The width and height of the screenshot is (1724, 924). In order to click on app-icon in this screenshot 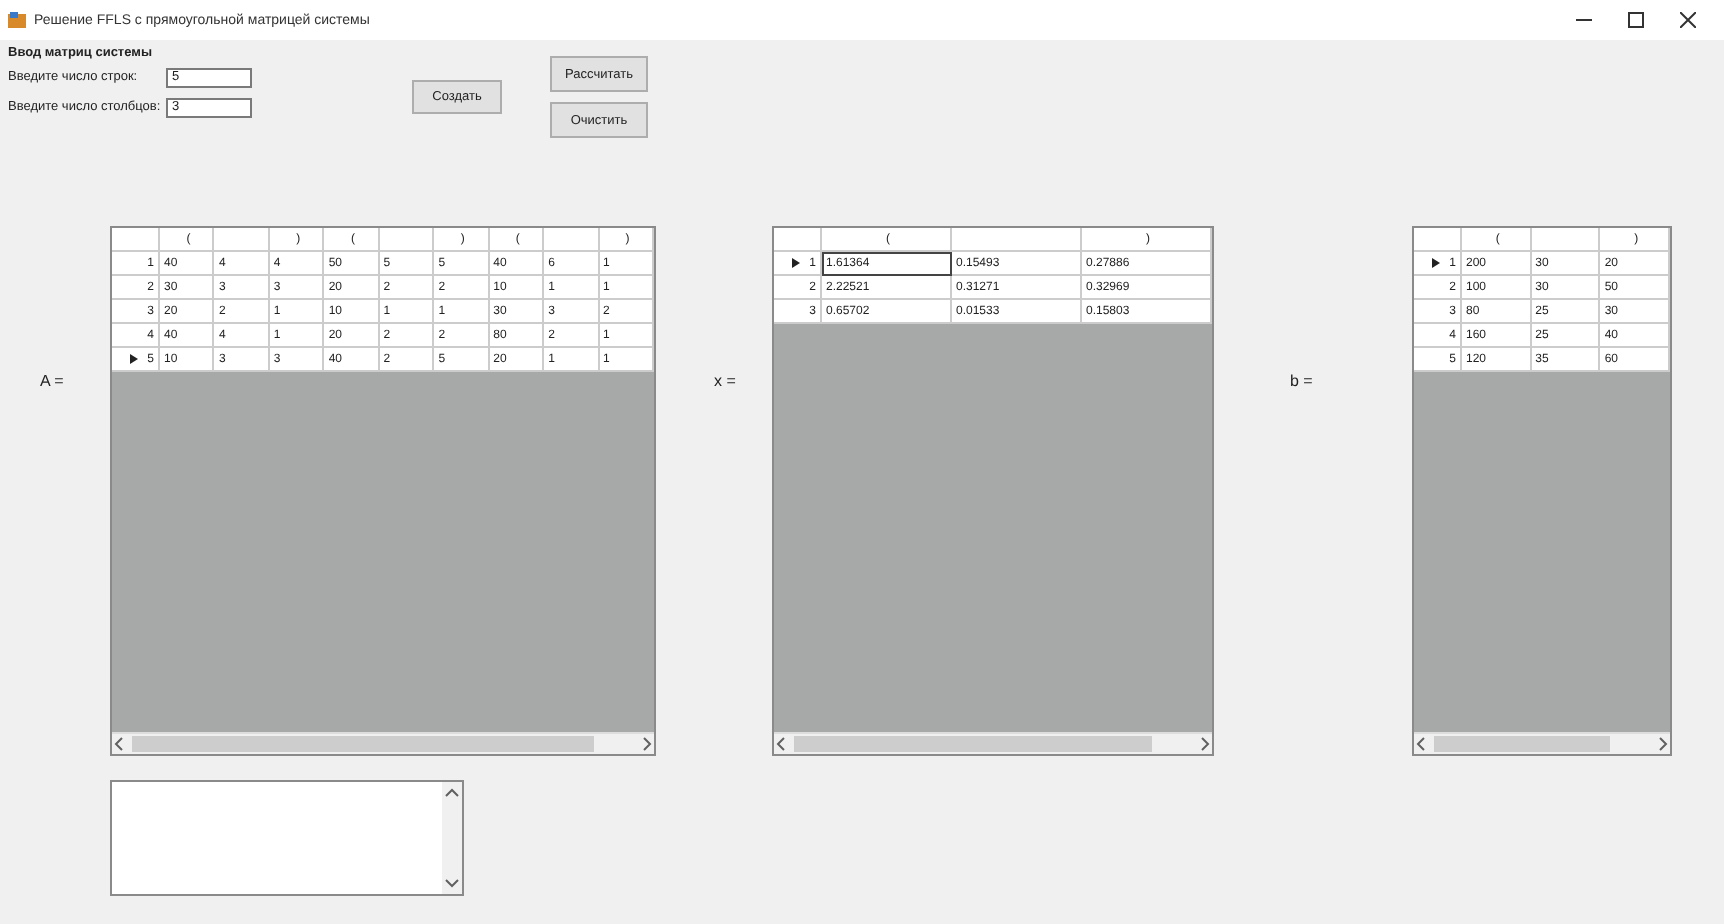, I will do `click(17, 20)`.